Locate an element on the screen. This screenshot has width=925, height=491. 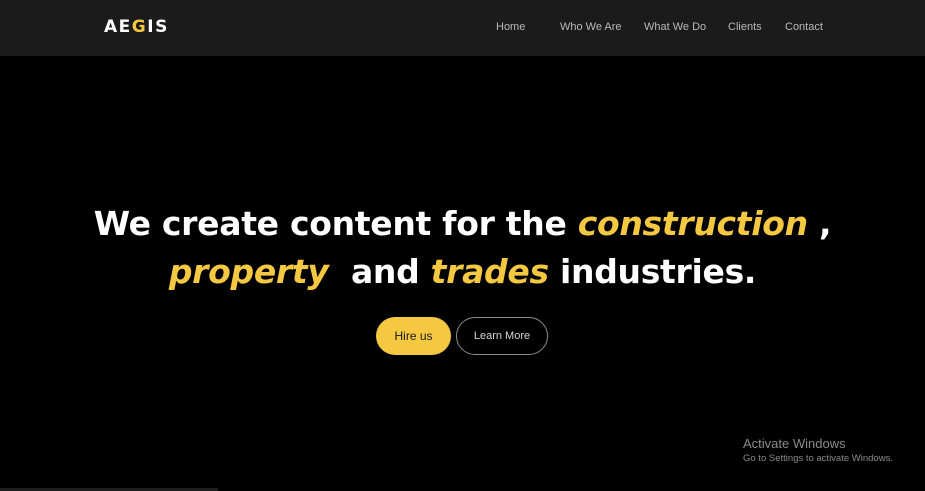
nav-link-contact: Contact is located at coordinates (804, 27).